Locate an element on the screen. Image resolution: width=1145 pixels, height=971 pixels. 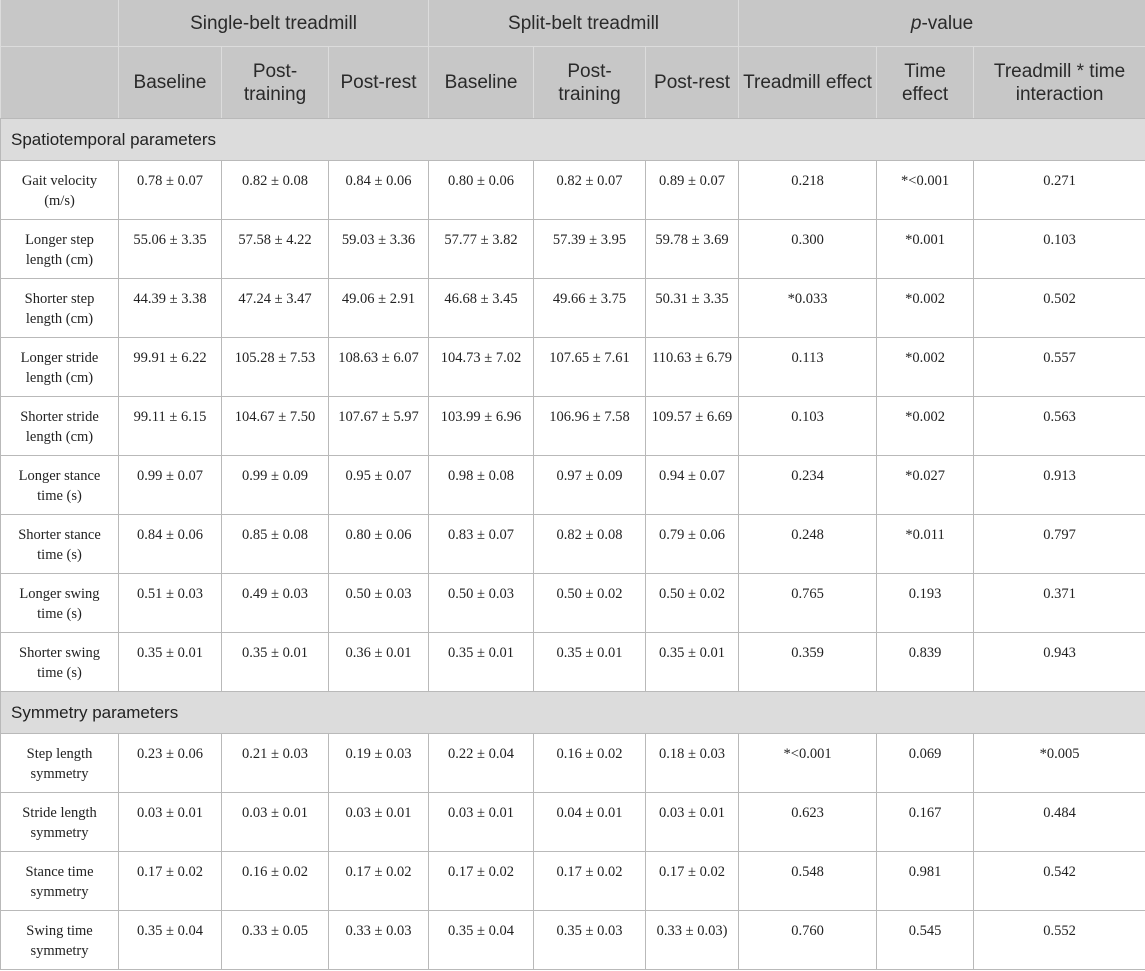
table-cell: 0.82 ± 0.07 is located at coordinates (590, 190).